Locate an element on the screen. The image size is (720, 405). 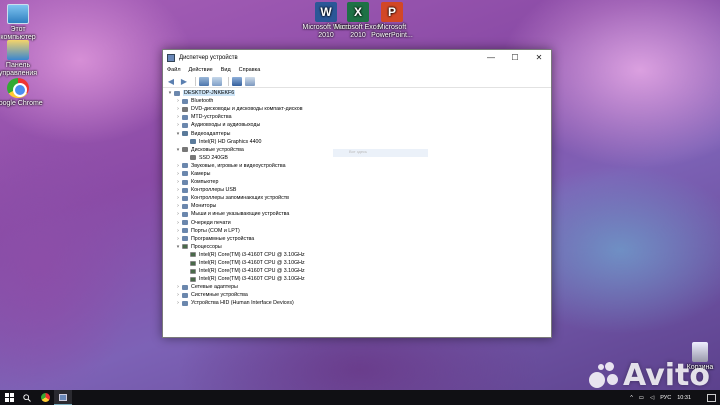
tree-category: › Сетевые адаптеры is located at coordinates (359, 287).